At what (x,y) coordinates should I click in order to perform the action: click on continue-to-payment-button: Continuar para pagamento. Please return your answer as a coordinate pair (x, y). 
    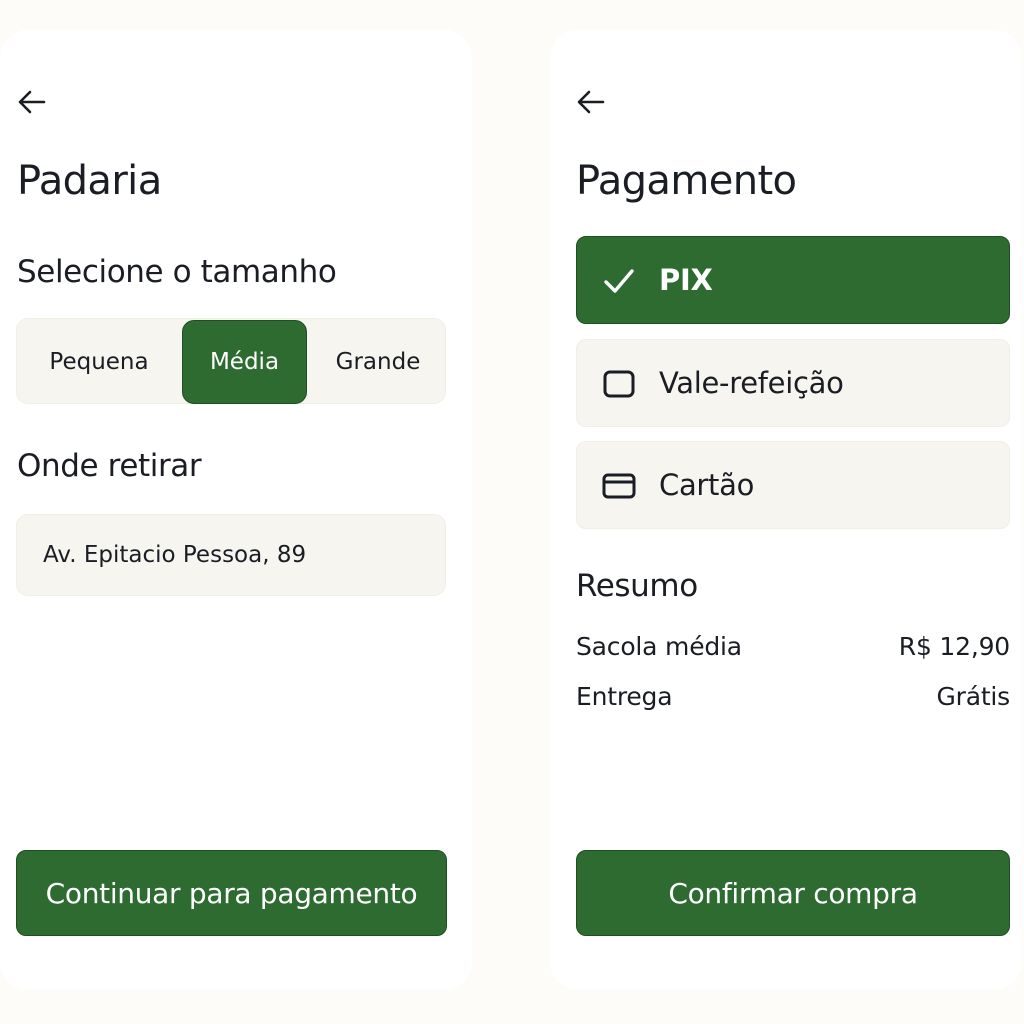
    Looking at the image, I should click on (231, 893).